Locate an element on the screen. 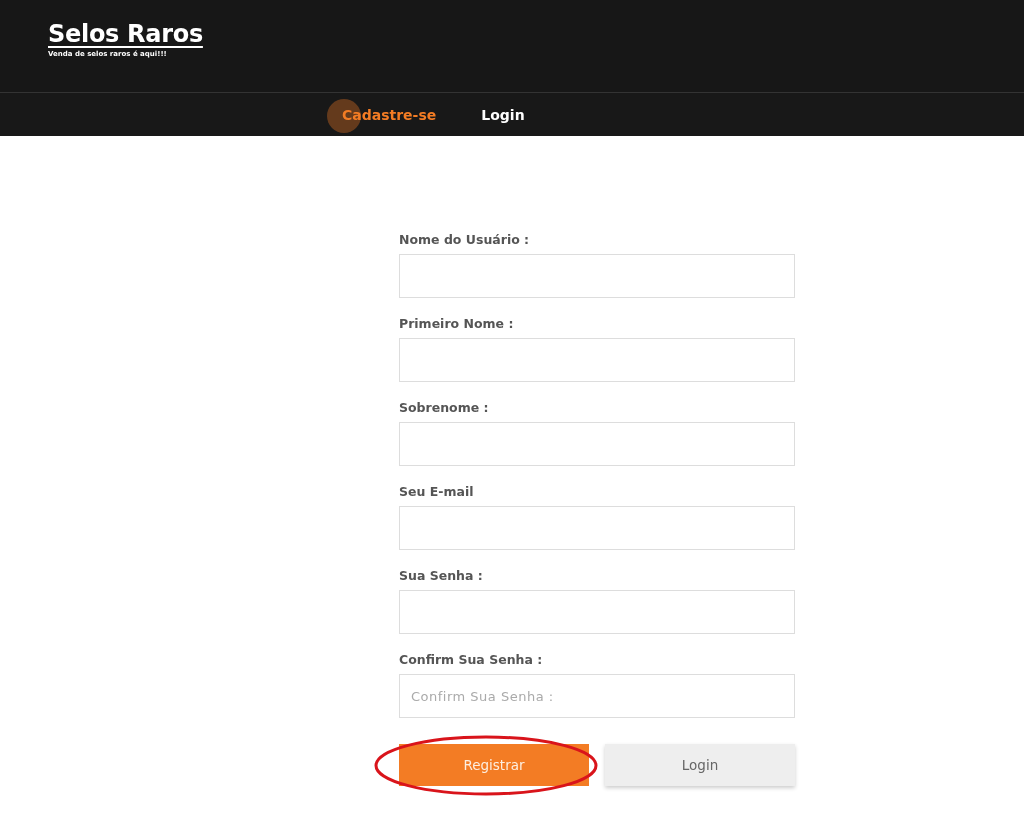 The image size is (1024, 814). nav-link: Login is located at coordinates (495, 114).